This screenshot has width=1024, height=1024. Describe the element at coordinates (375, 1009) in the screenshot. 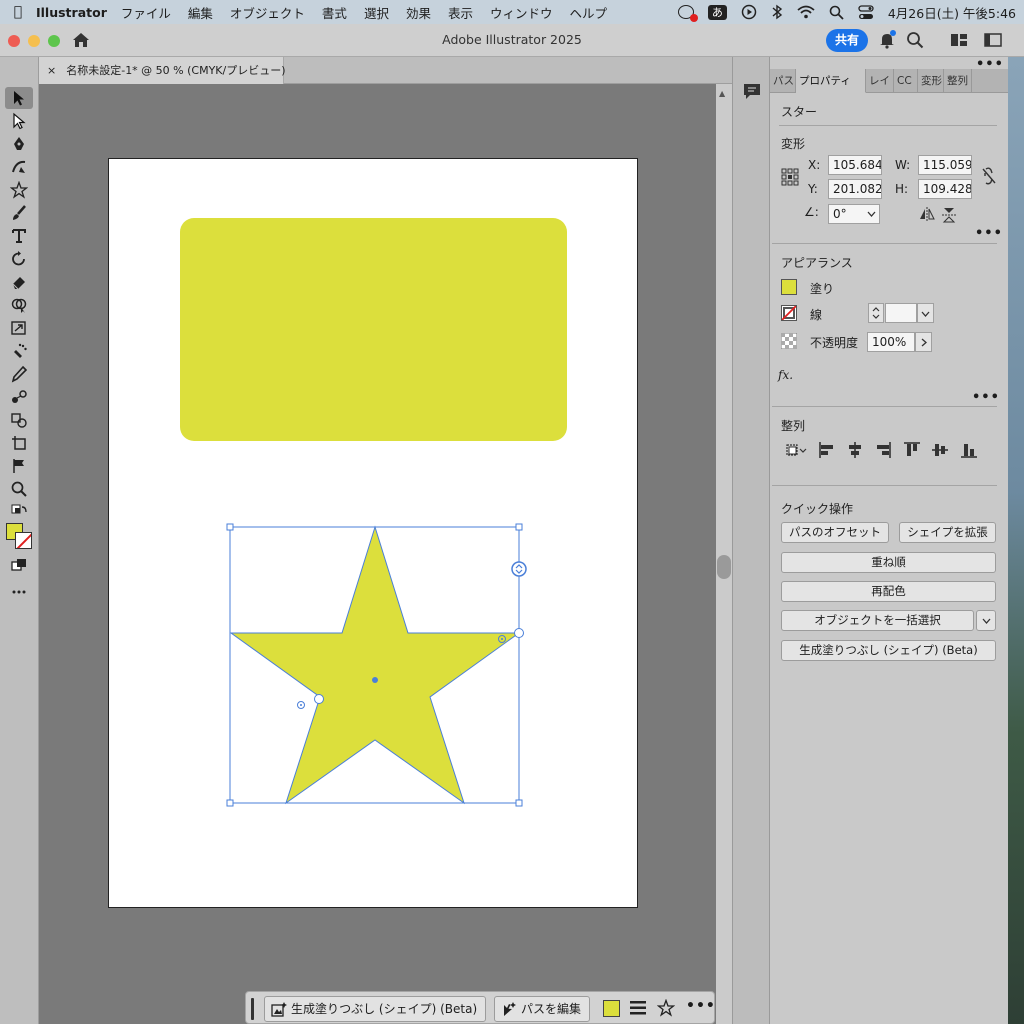

I see `generative-fill-button: 生成塗りつぶし (シェイプ) (Beta)` at that location.